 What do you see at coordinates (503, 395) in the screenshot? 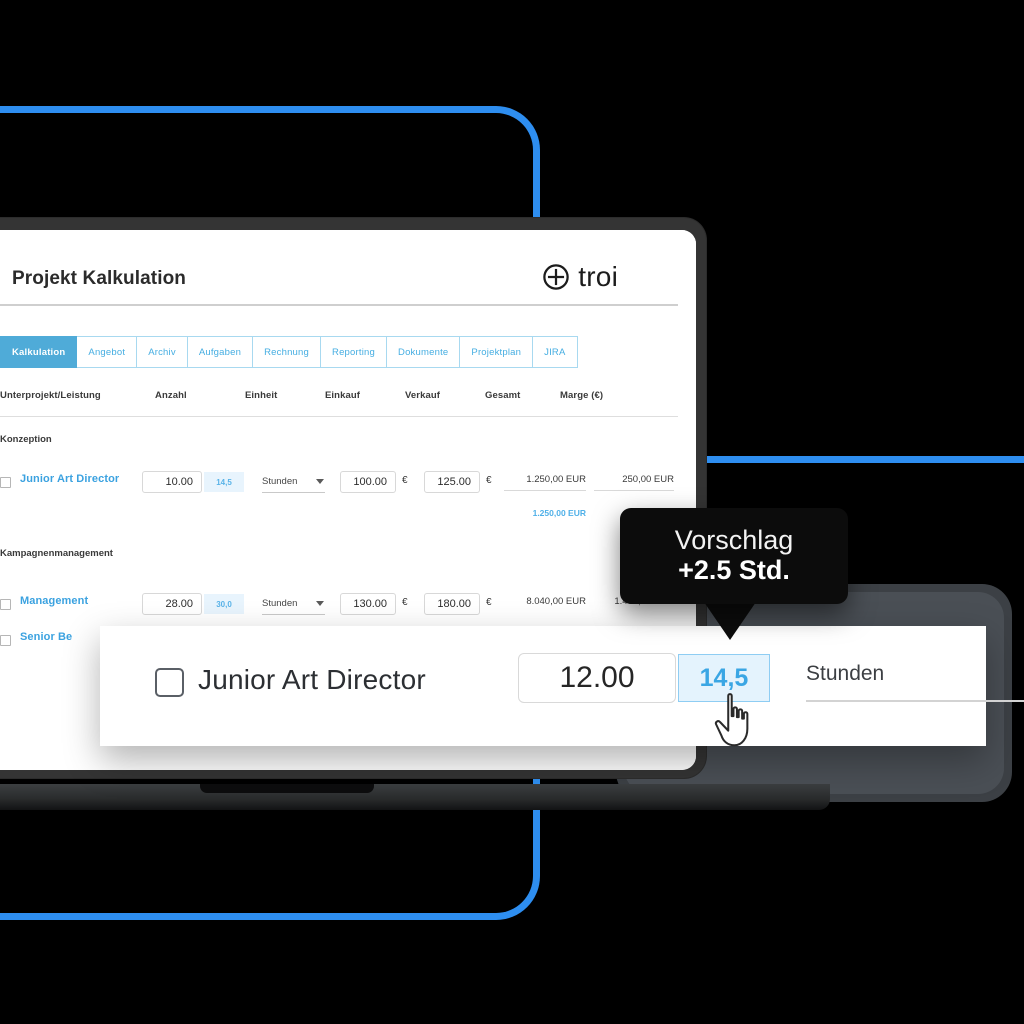
I see `col-header-gesamt: Gesamt` at bounding box center [503, 395].